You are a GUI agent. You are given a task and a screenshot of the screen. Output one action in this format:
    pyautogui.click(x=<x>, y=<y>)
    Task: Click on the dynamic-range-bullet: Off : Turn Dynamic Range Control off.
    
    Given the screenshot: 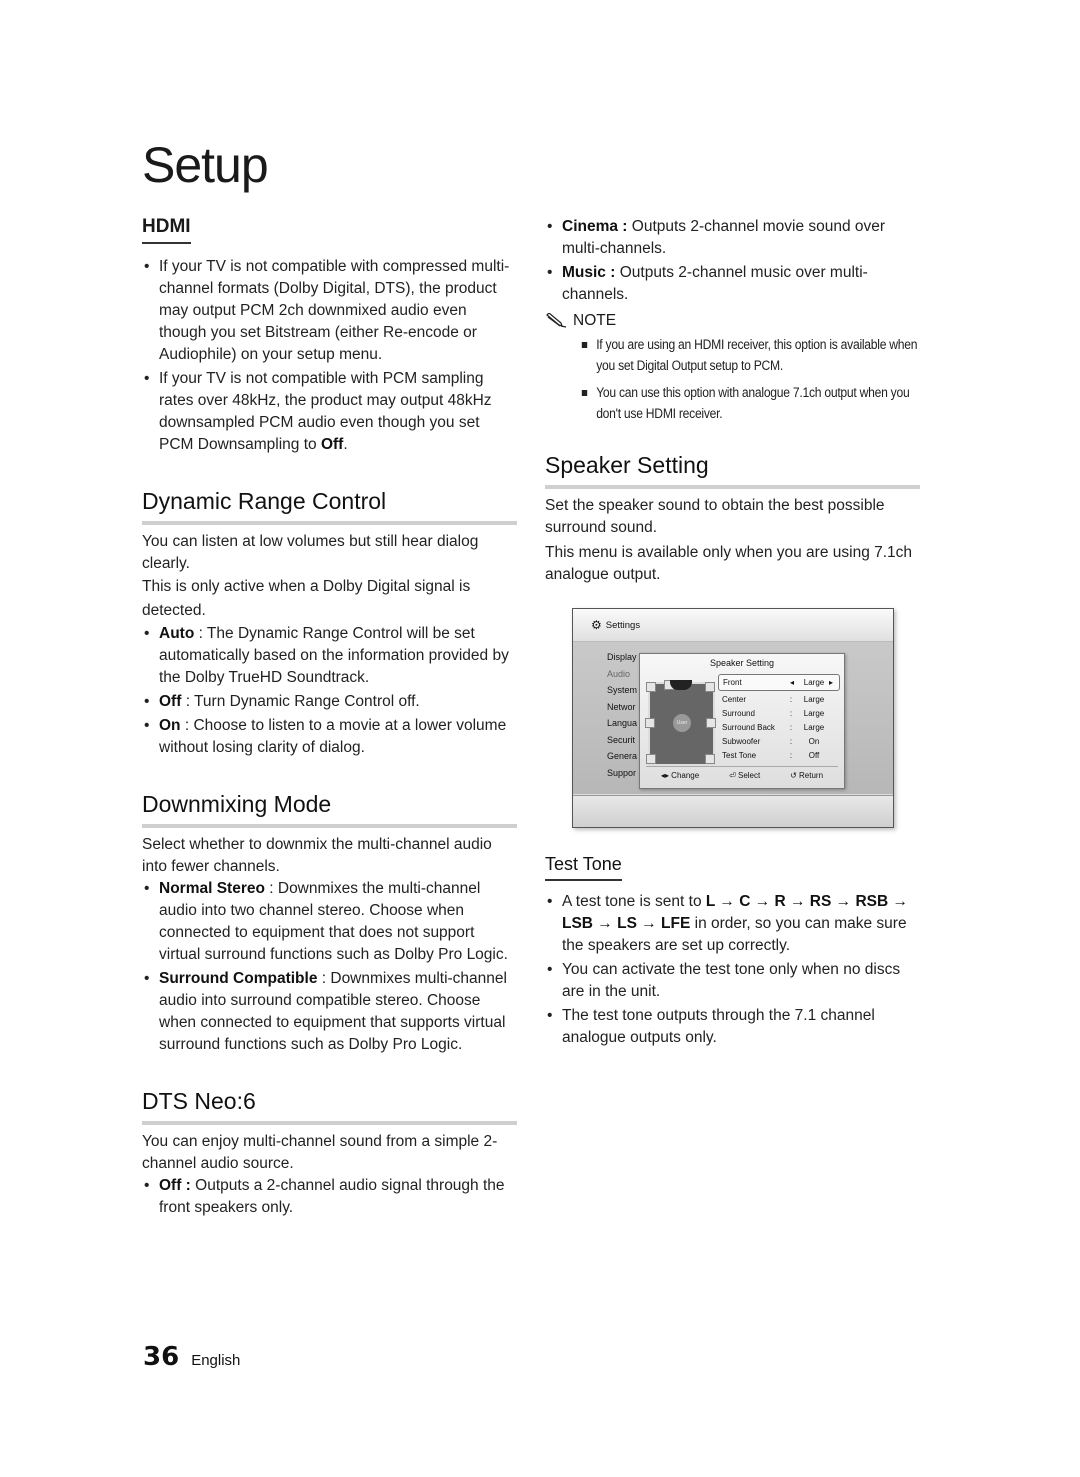 What is the action you would take?
    pyautogui.click(x=329, y=702)
    